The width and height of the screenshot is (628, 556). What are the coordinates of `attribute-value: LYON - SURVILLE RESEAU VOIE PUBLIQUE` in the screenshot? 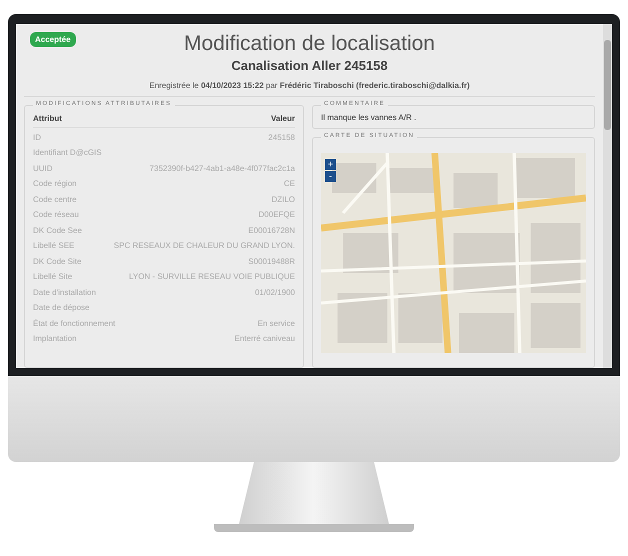 It's located at (212, 277).